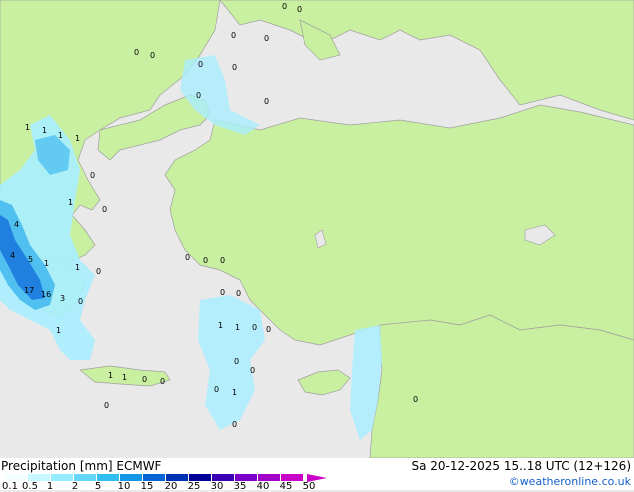  Describe the element at coordinates (217, 486) in the screenshot. I see `color-scale-tick: 30` at that location.